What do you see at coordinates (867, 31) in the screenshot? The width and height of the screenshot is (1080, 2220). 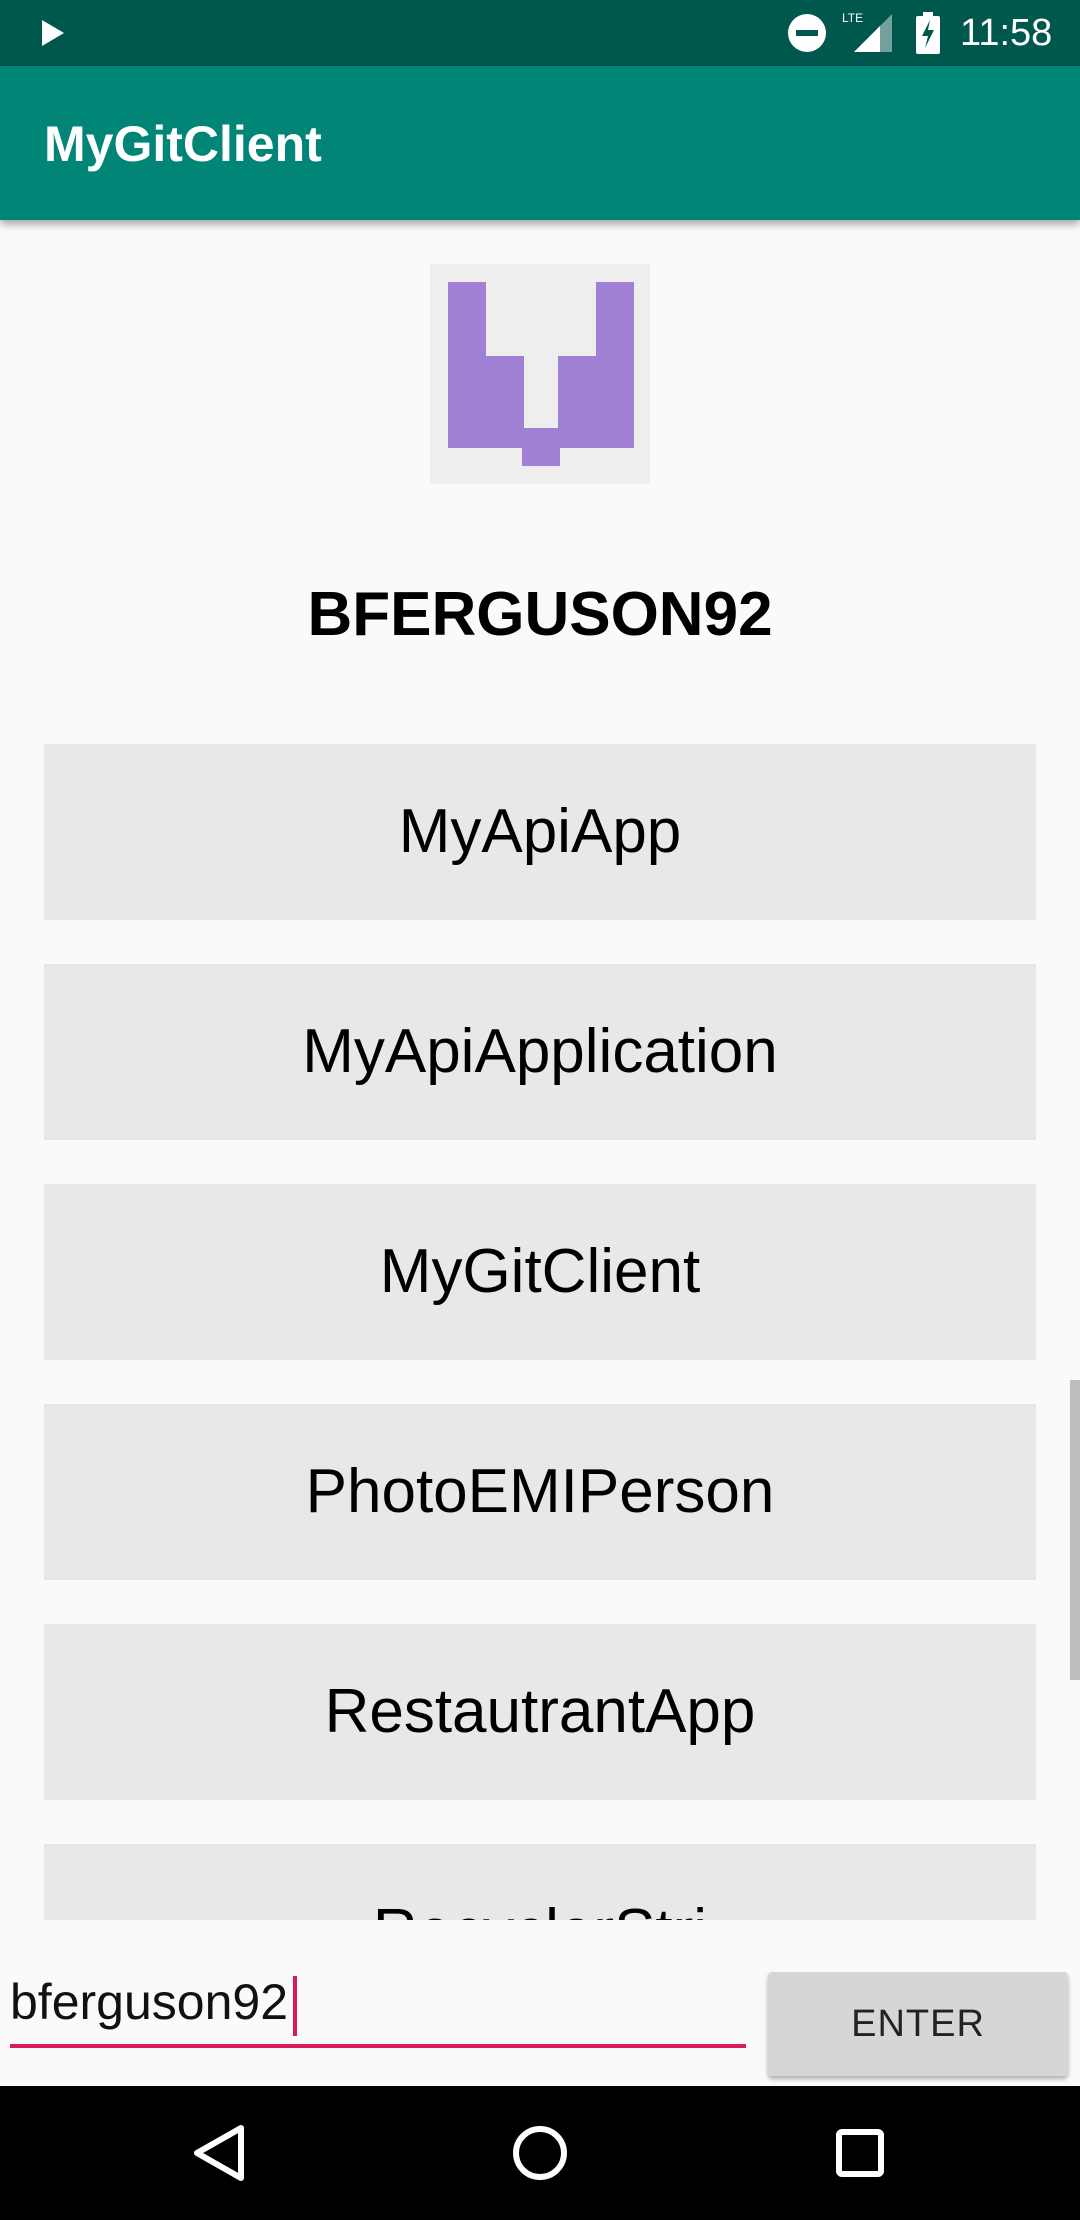 I see `lte-signal-icon: LTE` at bounding box center [867, 31].